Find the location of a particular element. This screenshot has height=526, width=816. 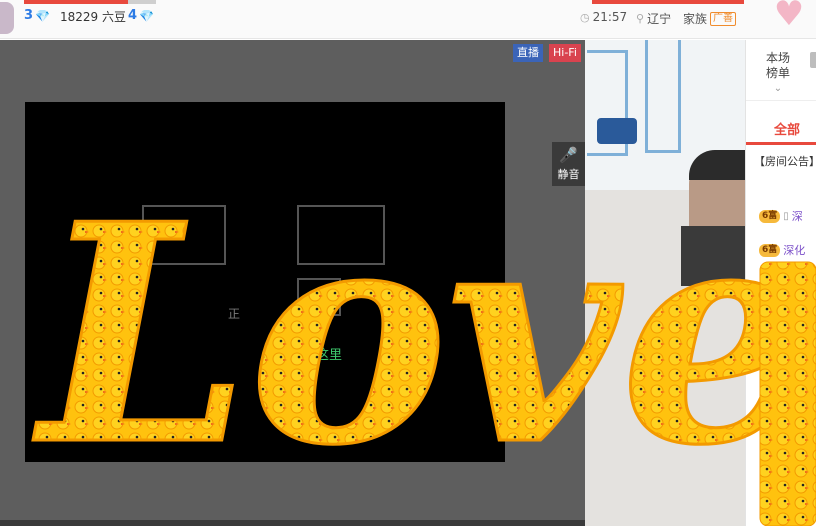

rank-tab: 本场 榜单 ⌄ is located at coordinates (778, 70).